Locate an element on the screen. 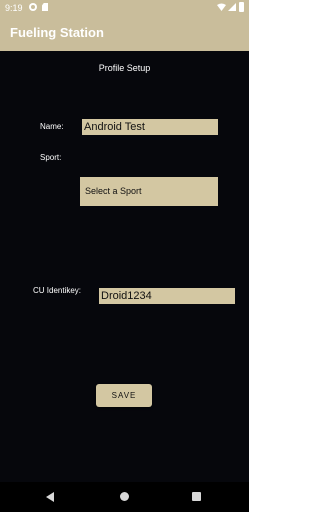  back-icon is located at coordinates (50, 497).